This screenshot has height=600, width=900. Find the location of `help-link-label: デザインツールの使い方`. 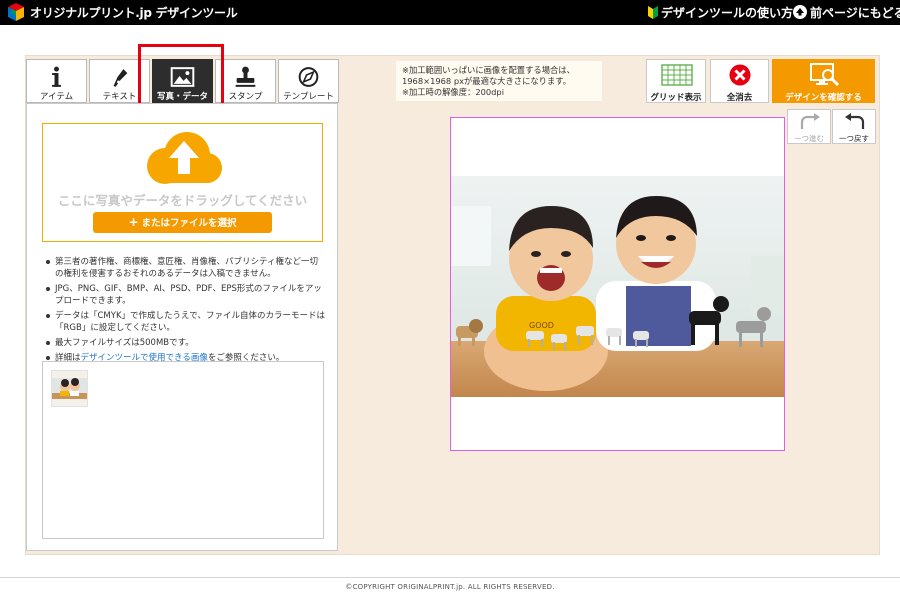

help-link-label: デザインツールの使い方 is located at coordinates (727, 13).